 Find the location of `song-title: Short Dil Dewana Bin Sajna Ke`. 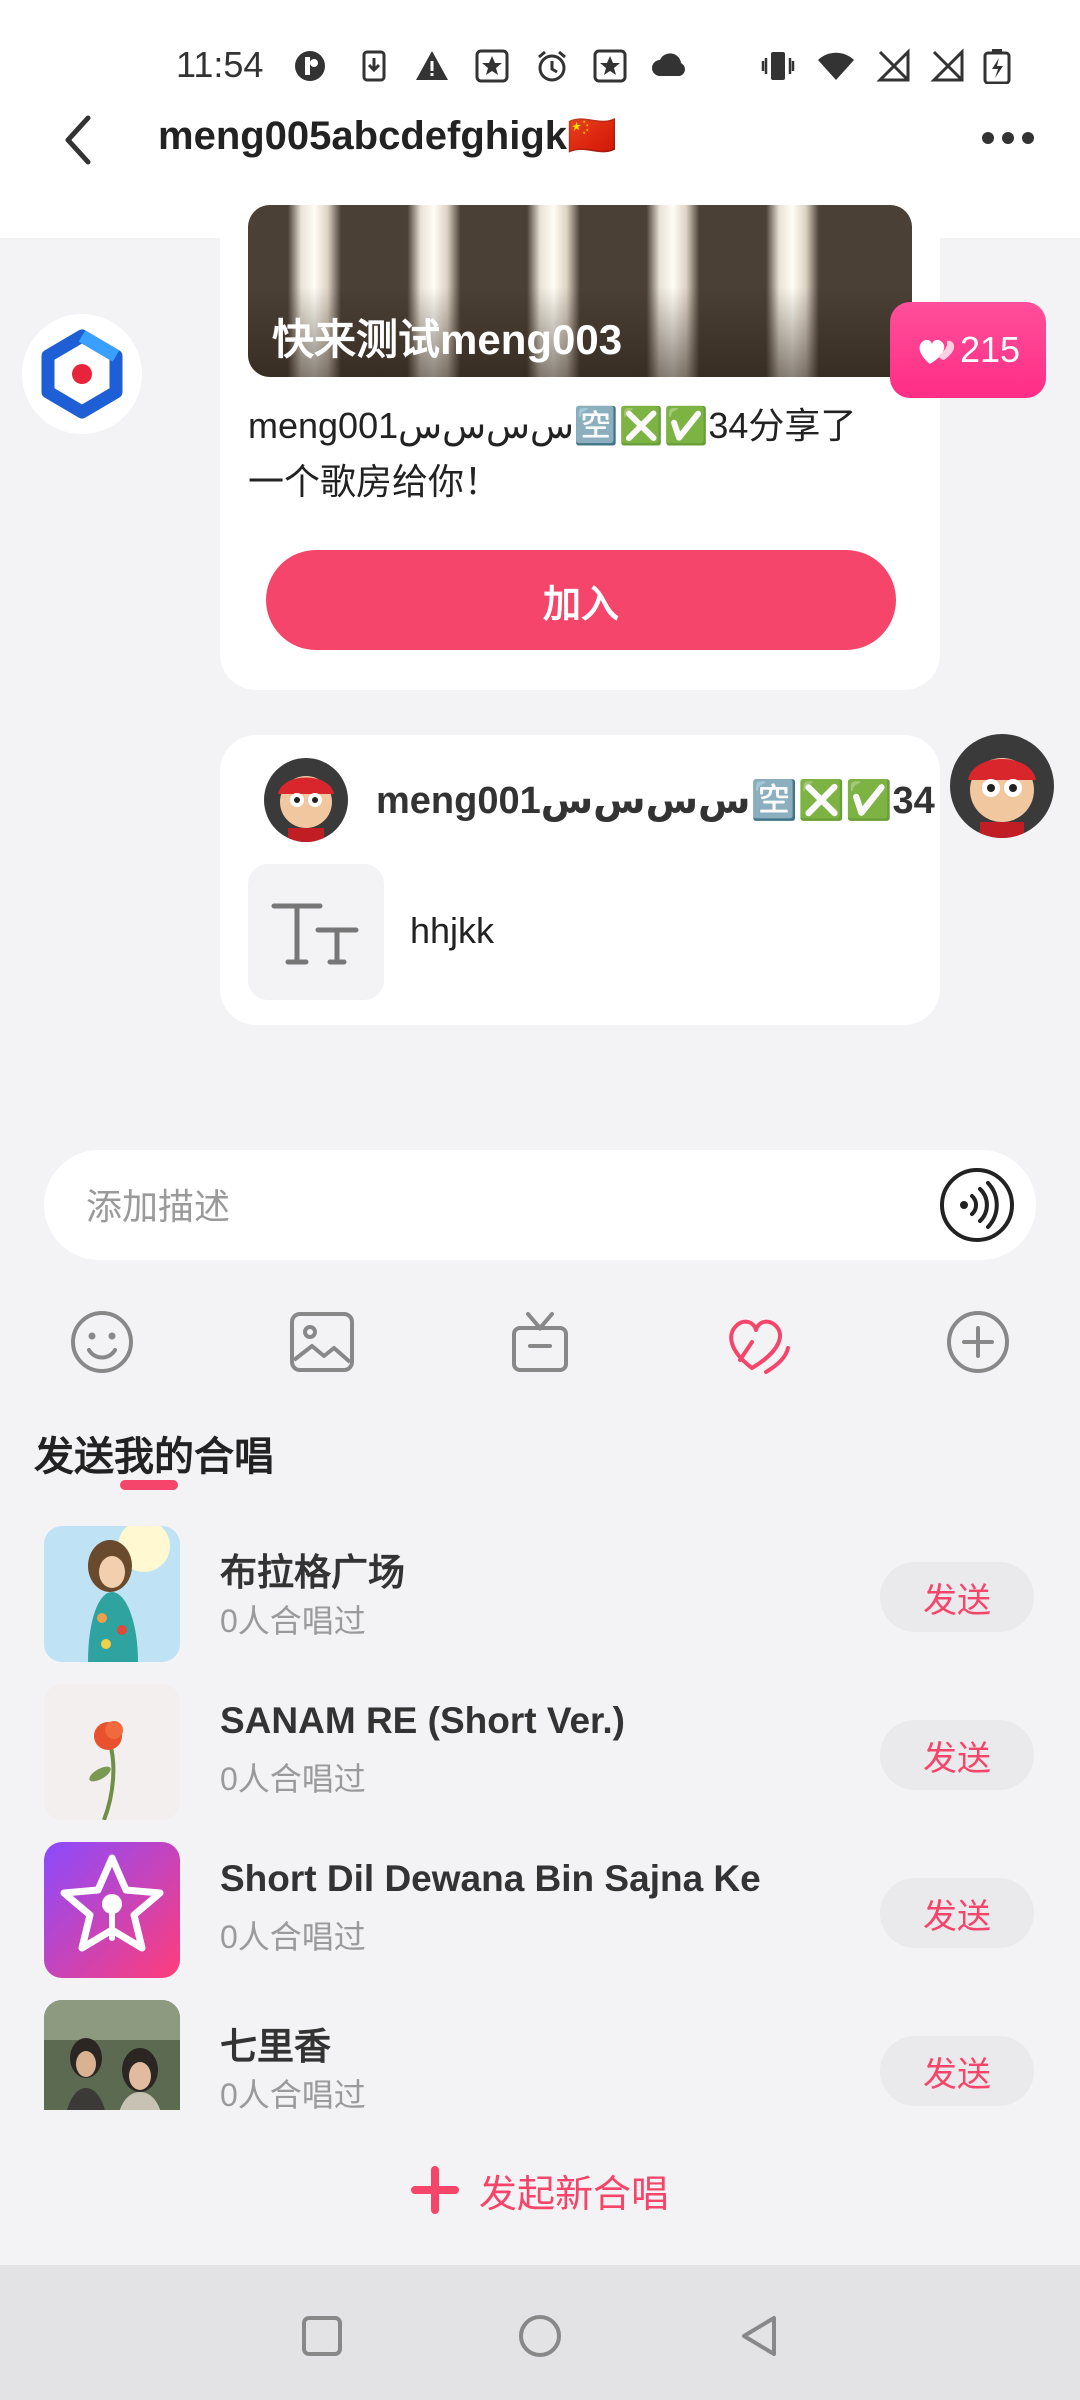

song-title: Short Dil Dewana Bin Sajna Ke is located at coordinates (490, 1878).